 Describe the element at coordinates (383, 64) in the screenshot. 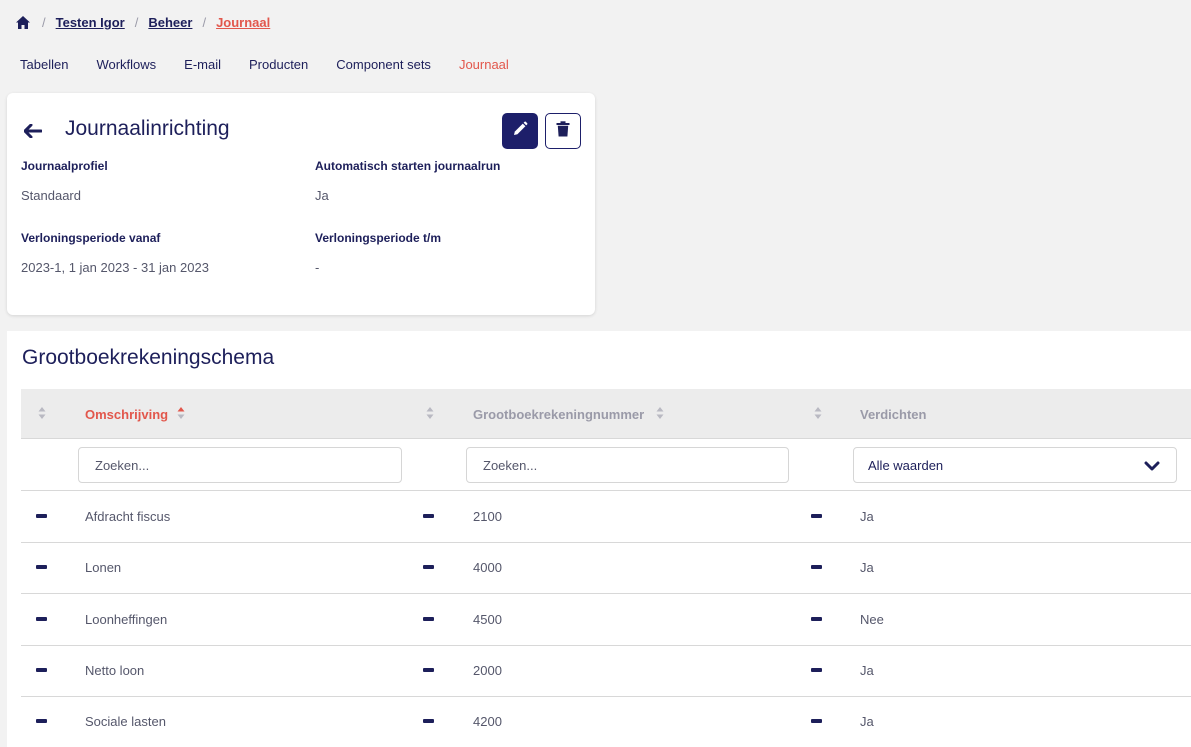

I see `tab-component-sets: Component sets` at that location.